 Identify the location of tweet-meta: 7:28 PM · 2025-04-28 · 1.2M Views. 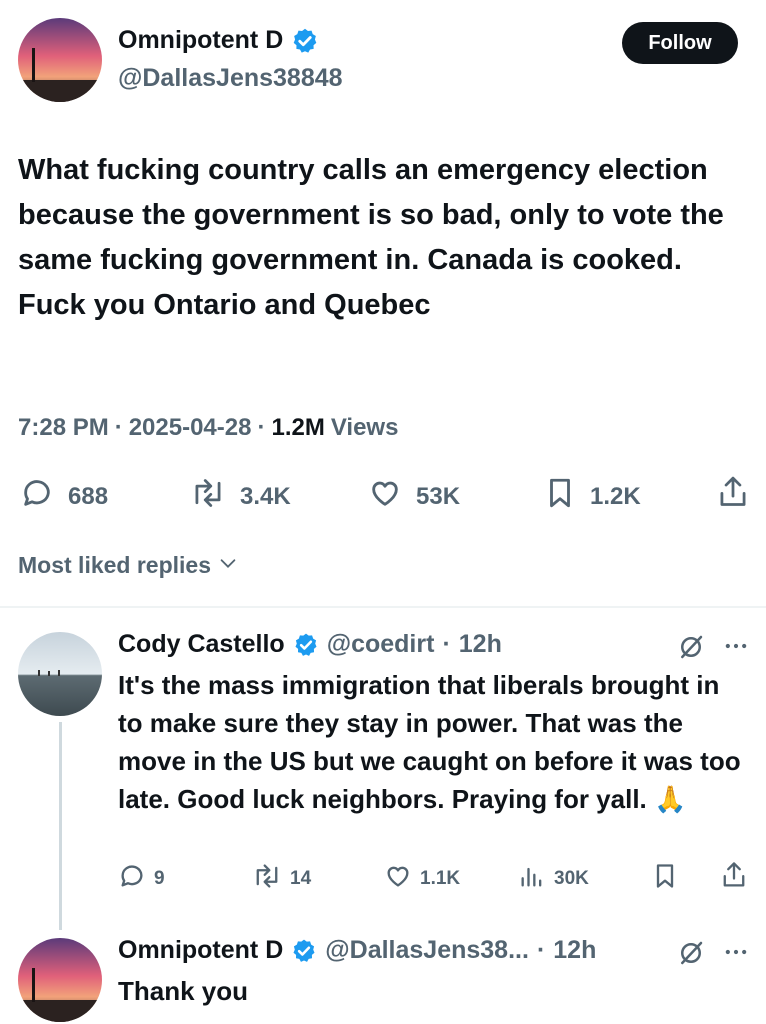
(208, 428).